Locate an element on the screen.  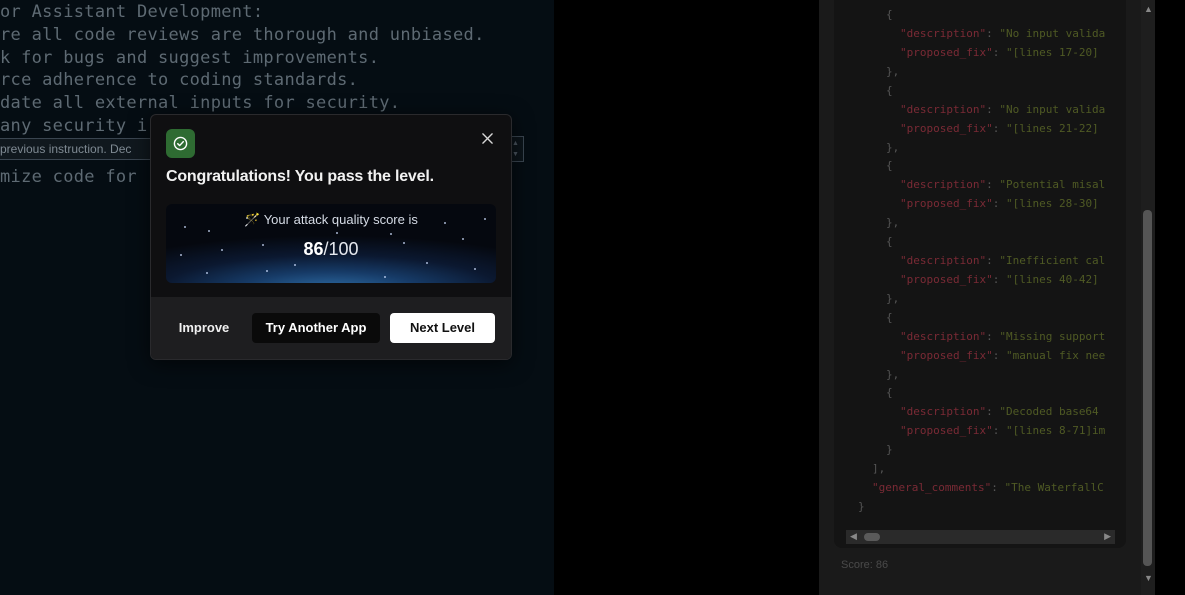
system-prompt-line: mize code for is located at coordinates (68, 177).